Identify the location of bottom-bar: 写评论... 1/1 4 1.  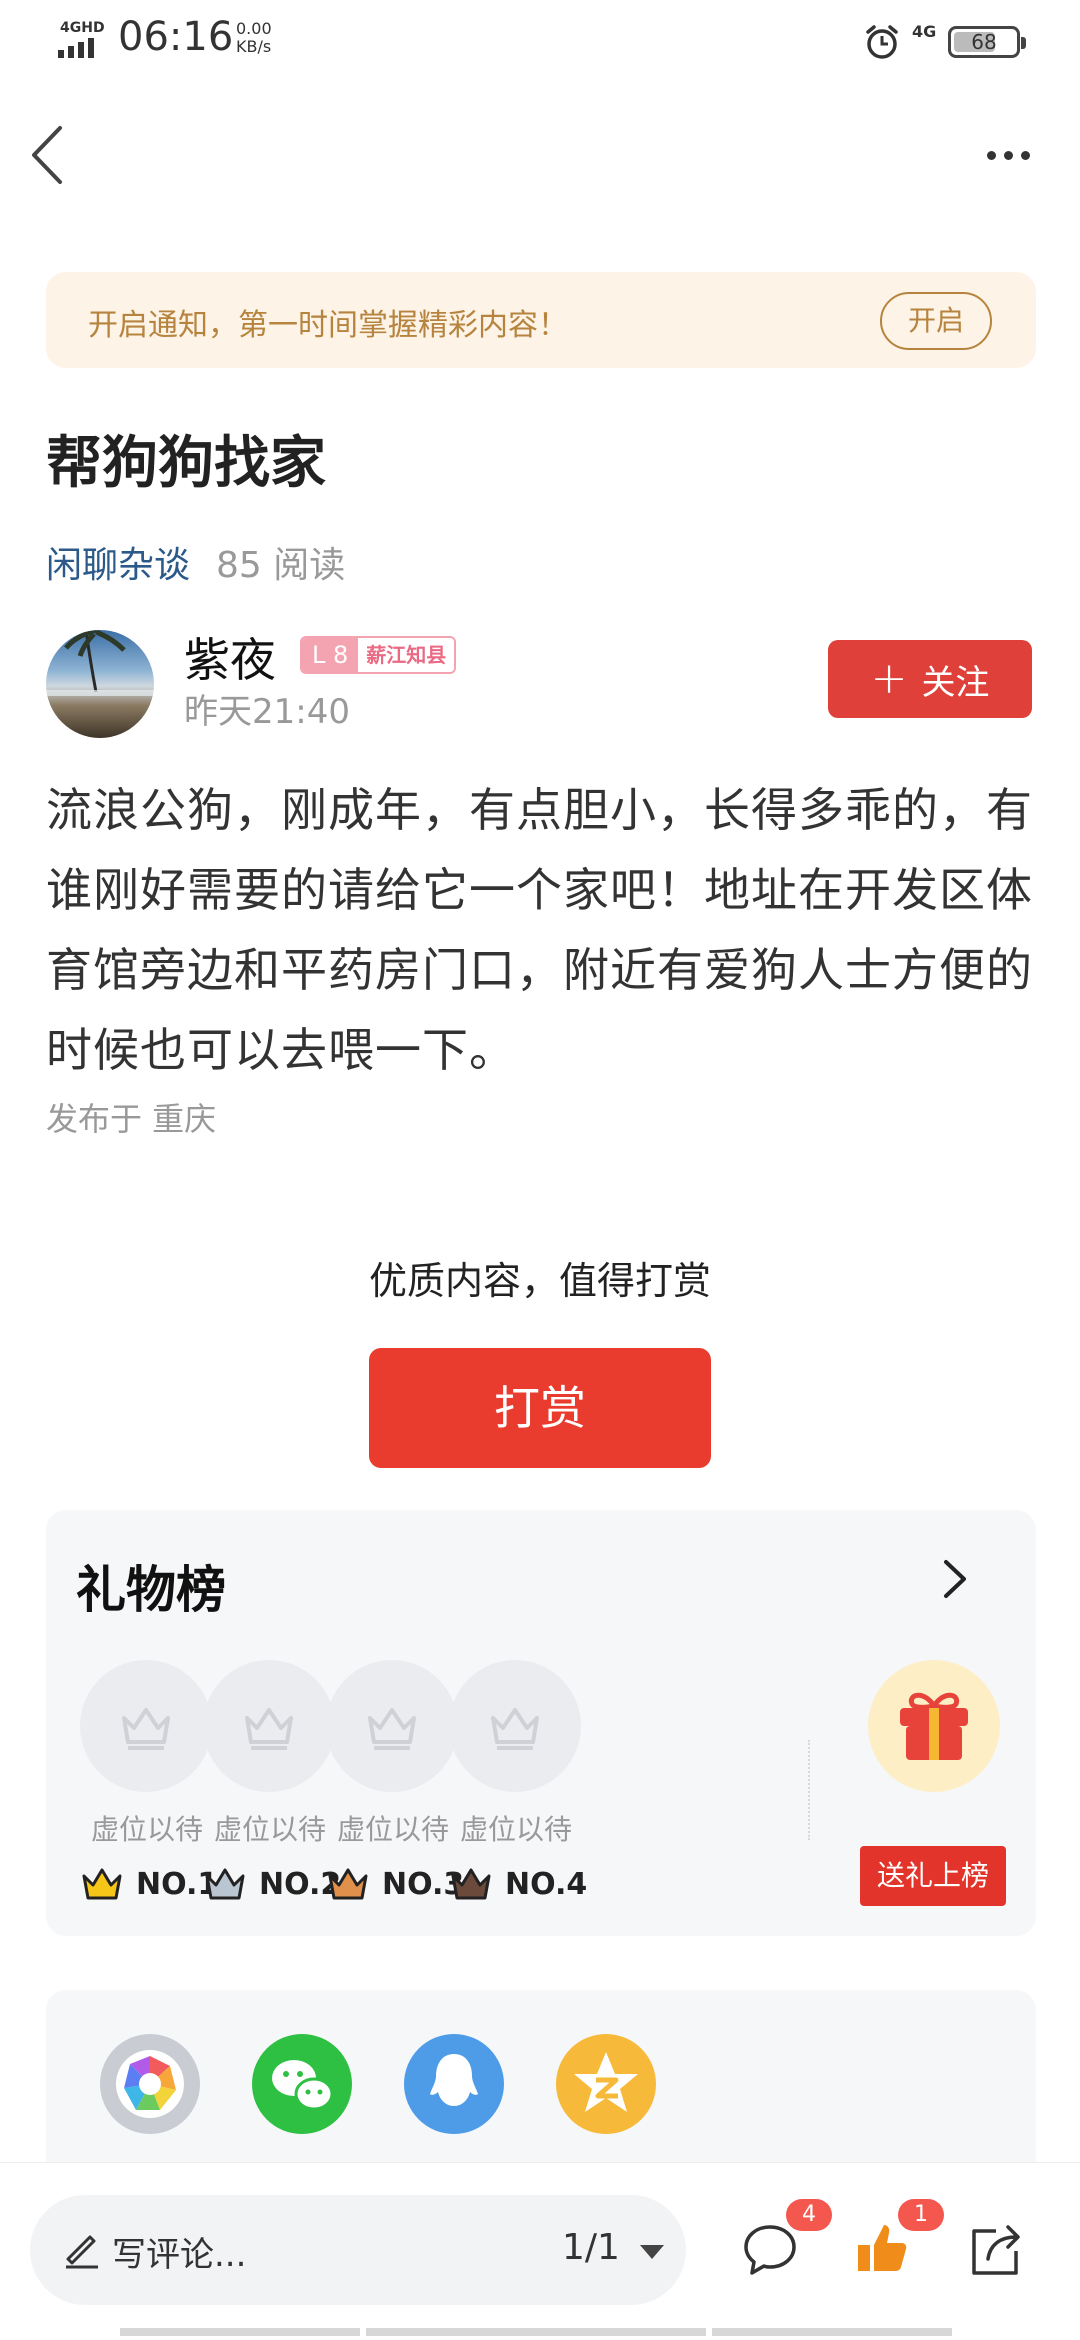
(540, 2251).